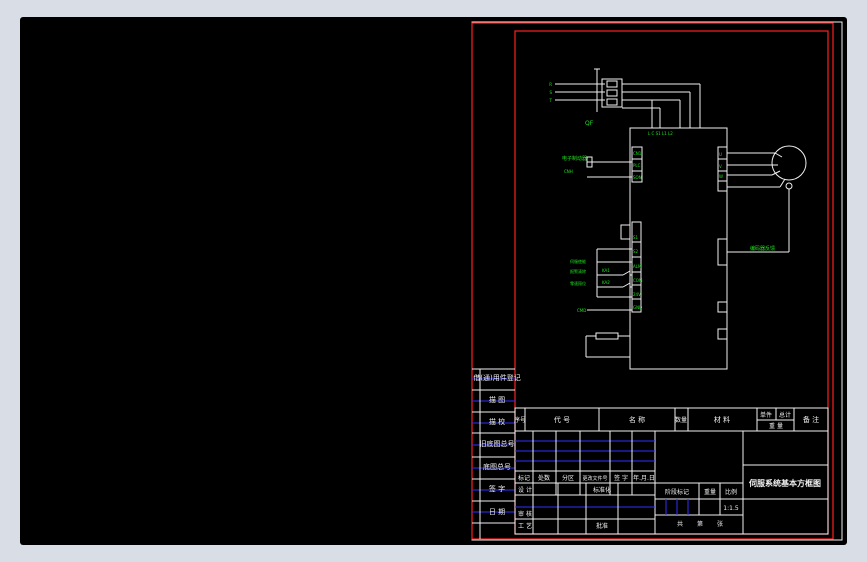 The image size is (867, 562). Describe the element at coordinates (594, 478) in the screenshot. I see `tb-change-doc: 更改文件号` at that location.